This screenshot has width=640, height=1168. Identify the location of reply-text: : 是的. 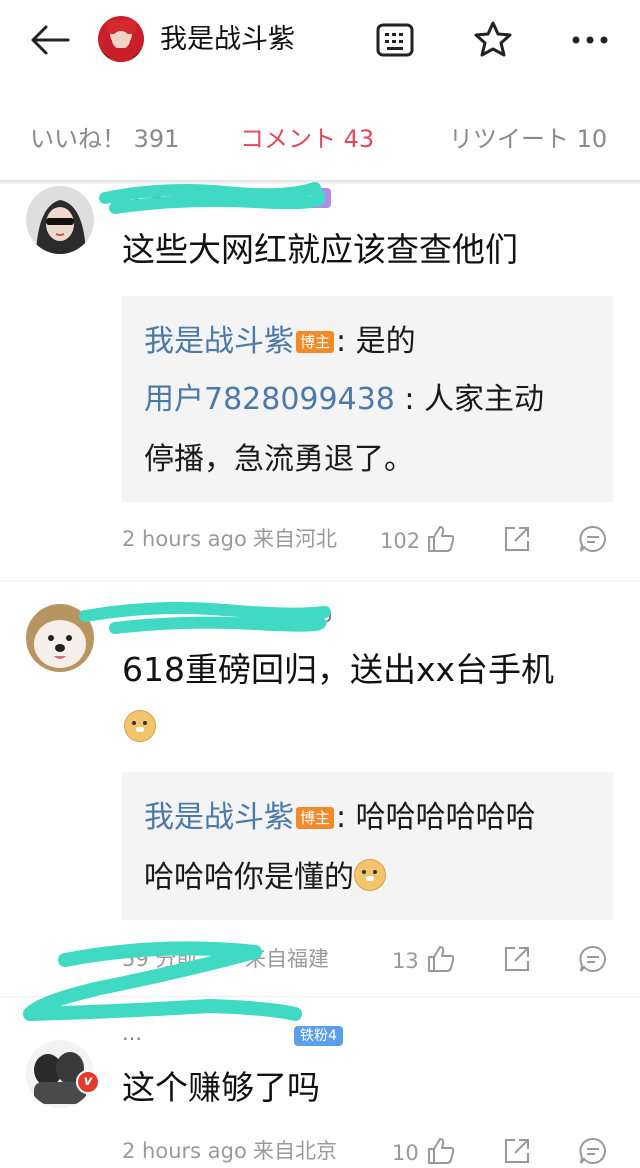
(376, 341).